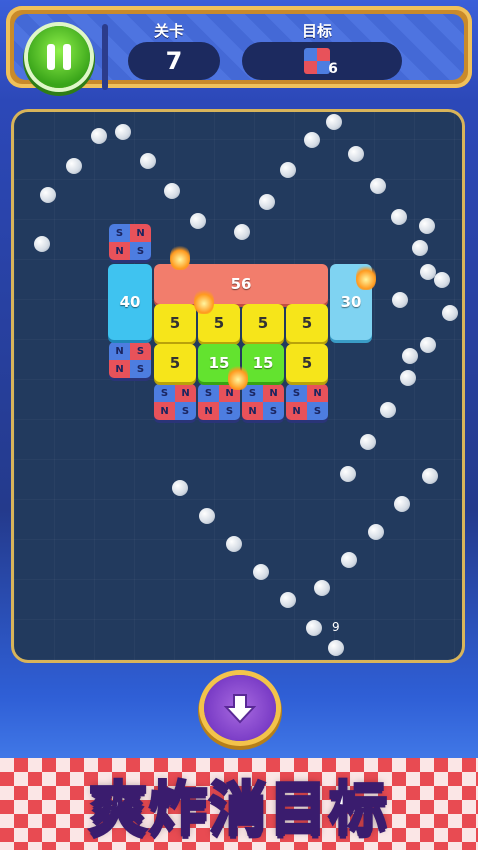 Image resolution: width=478 pixels, height=850 pixels. Describe the element at coordinates (239, 48) in the screenshot. I see `top-hud: 关卡 7 目标 6` at that location.